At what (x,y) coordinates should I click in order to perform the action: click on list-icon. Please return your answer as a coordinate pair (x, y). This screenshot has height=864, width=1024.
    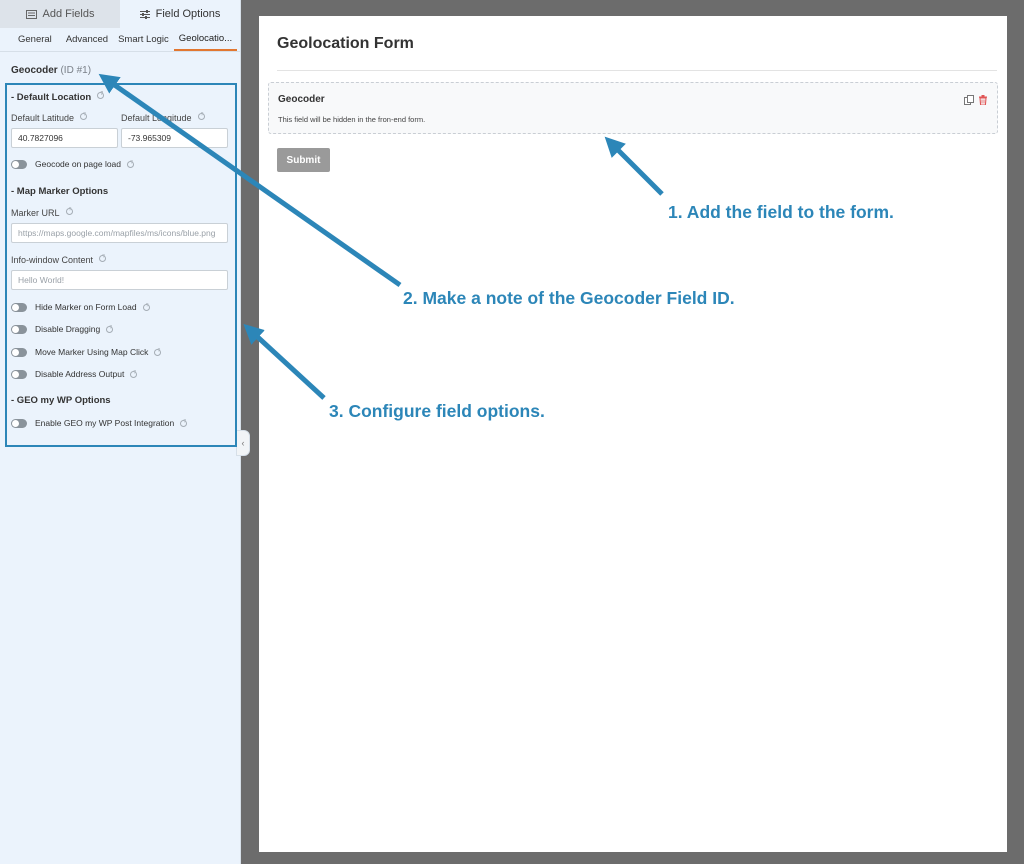
    Looking at the image, I should click on (31, 14).